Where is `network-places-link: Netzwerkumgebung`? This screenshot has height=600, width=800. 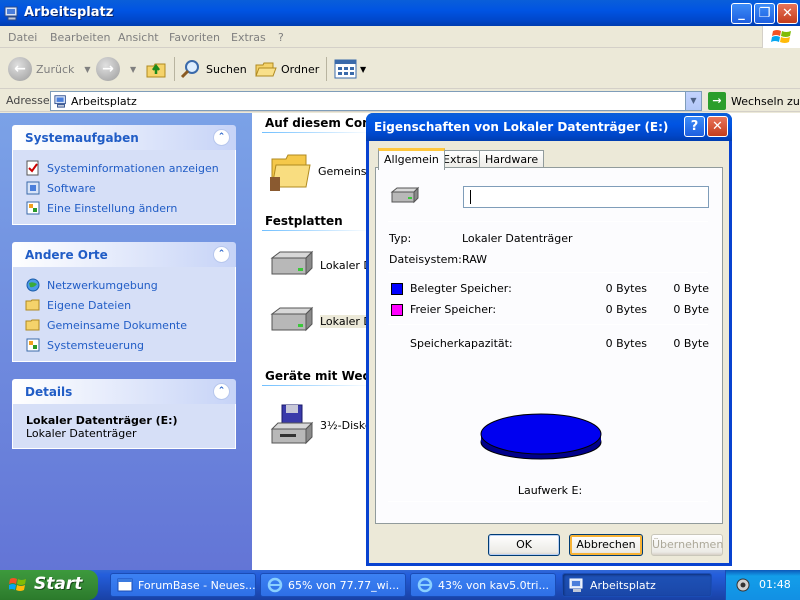 network-places-link: Netzwerkumgebung is located at coordinates (130, 285).